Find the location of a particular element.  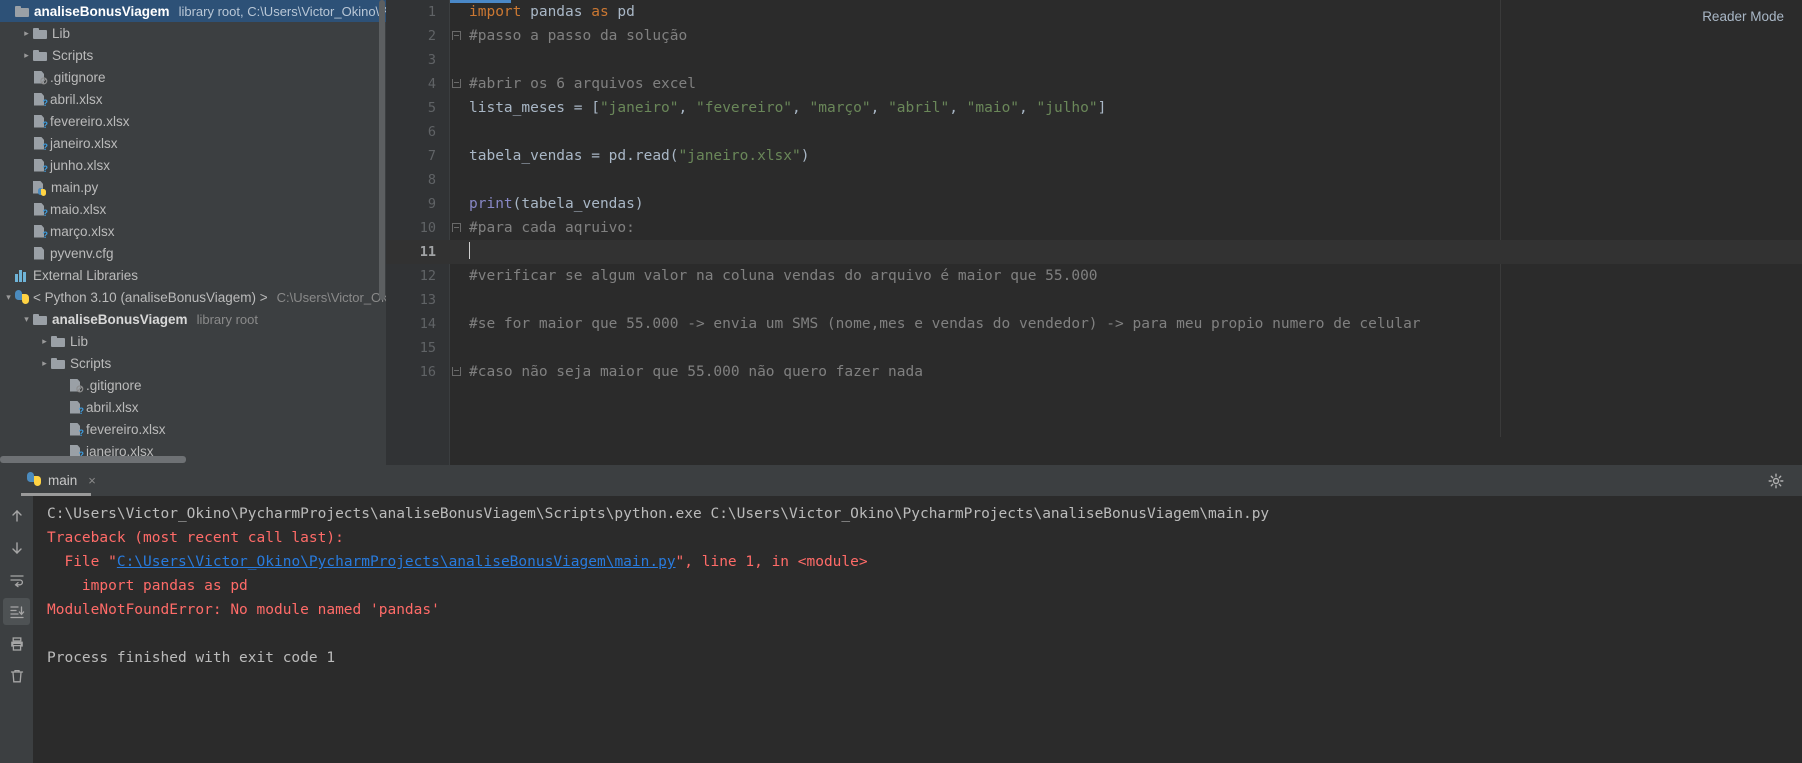

tree-row-lib-folder-2: ▸ Lib is located at coordinates (193, 341).